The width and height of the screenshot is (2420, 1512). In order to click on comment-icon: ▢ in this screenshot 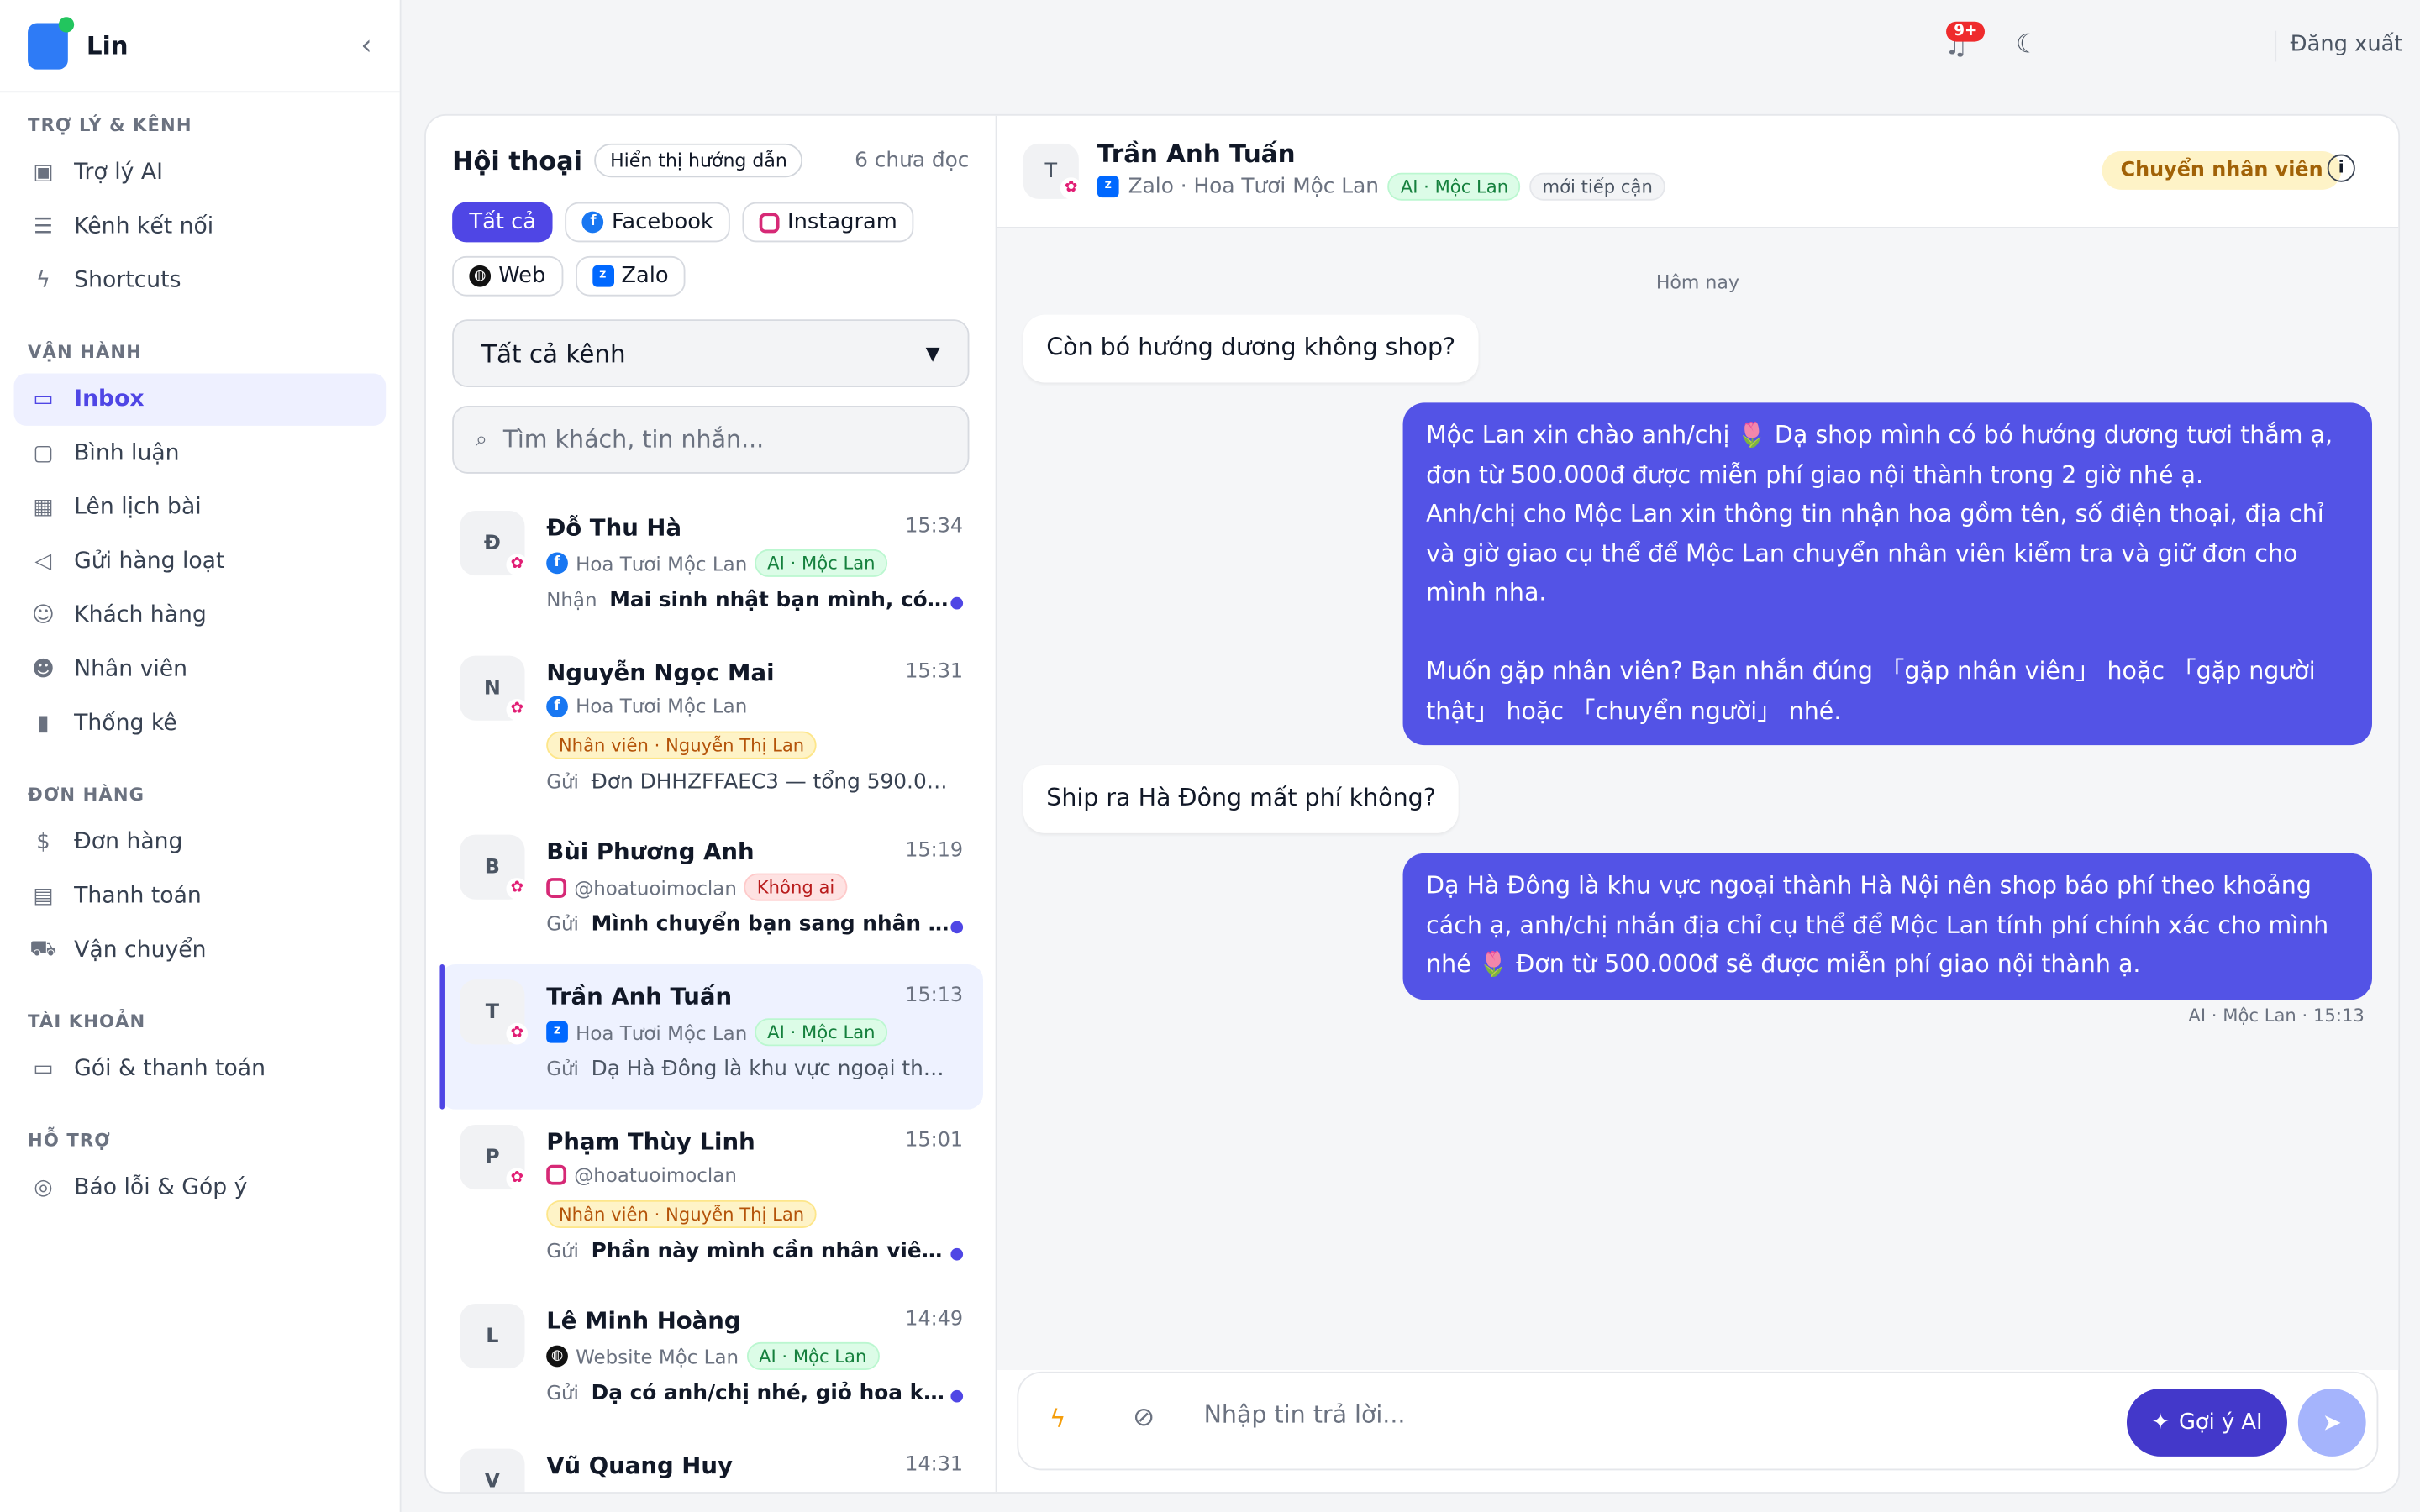, I will do `click(43, 453)`.